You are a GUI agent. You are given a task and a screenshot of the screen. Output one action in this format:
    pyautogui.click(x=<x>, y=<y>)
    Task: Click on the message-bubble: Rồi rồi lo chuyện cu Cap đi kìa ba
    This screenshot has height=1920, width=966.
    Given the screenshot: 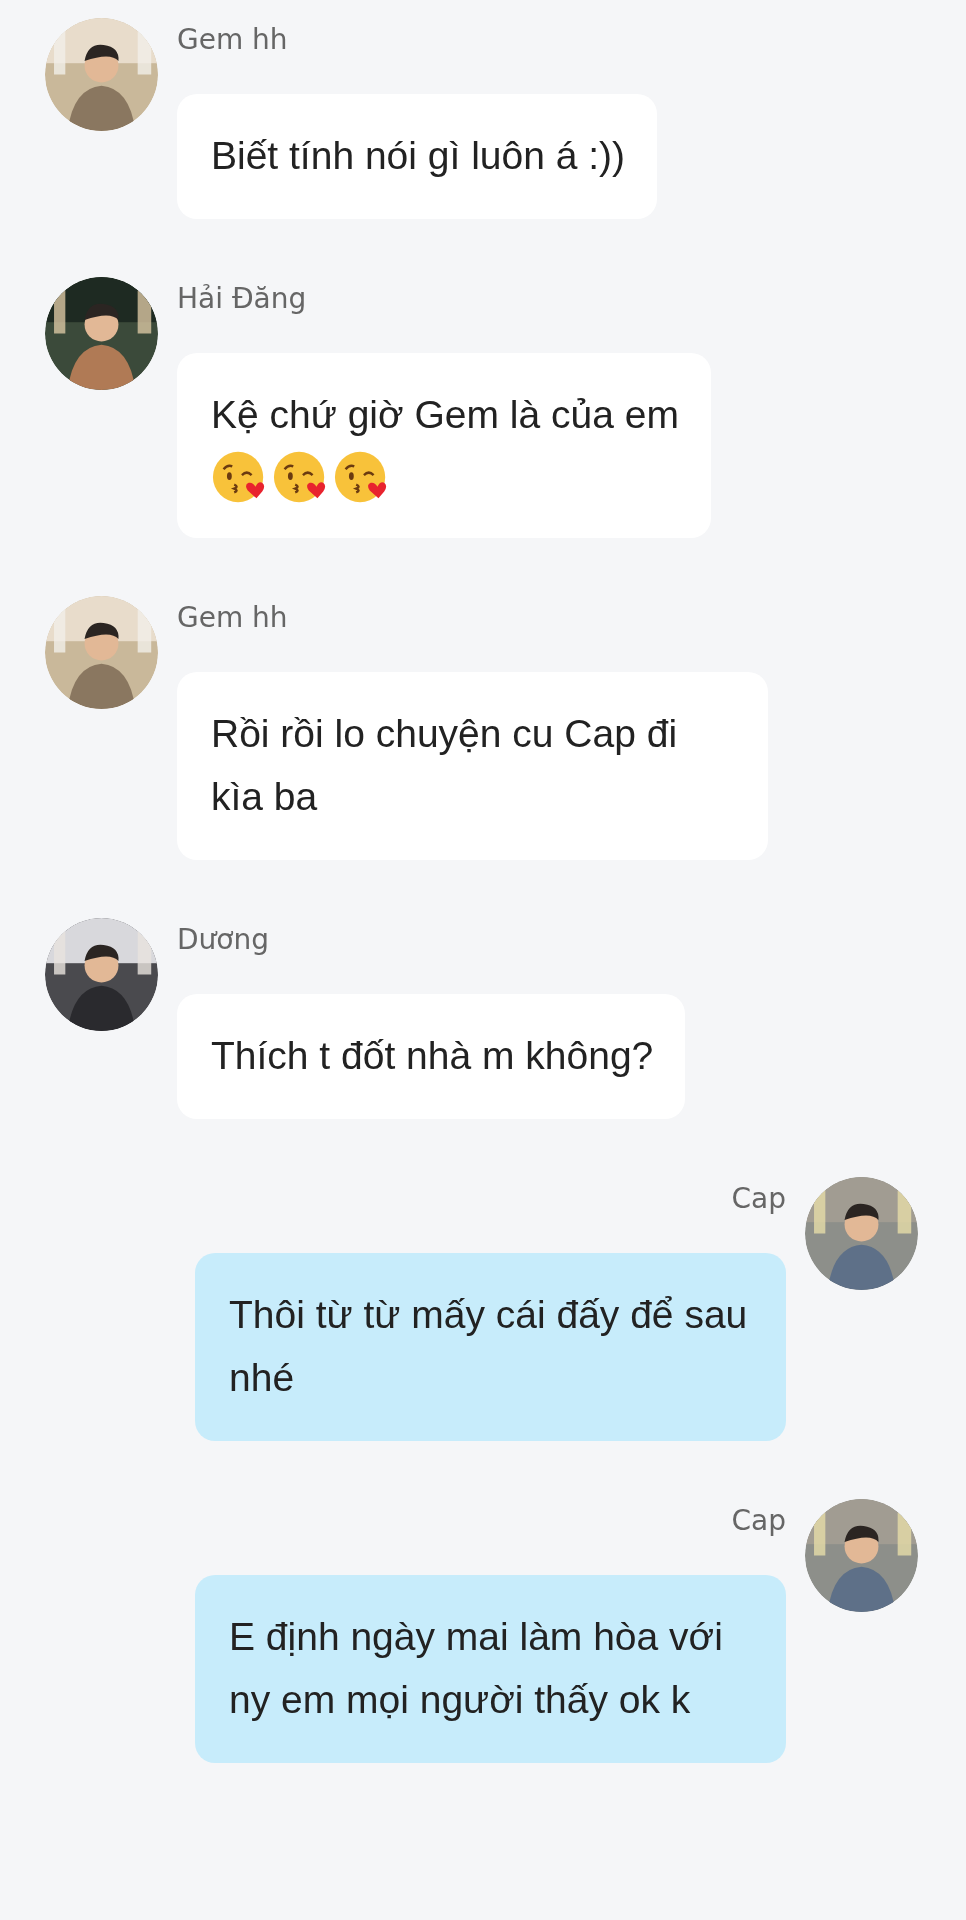 What is the action you would take?
    pyautogui.click(x=472, y=766)
    